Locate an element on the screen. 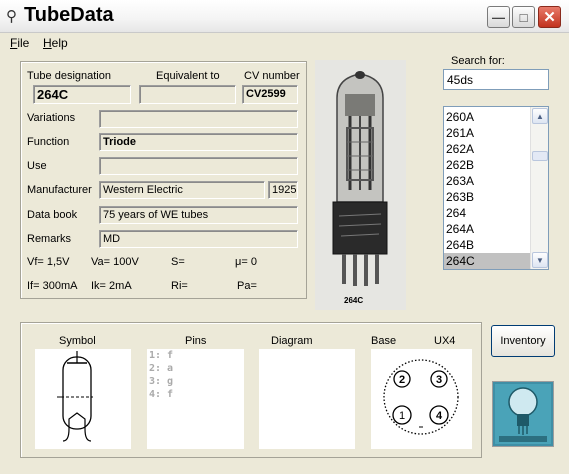 The image size is (569, 474). param-pa: Pa= is located at coordinates (247, 286).